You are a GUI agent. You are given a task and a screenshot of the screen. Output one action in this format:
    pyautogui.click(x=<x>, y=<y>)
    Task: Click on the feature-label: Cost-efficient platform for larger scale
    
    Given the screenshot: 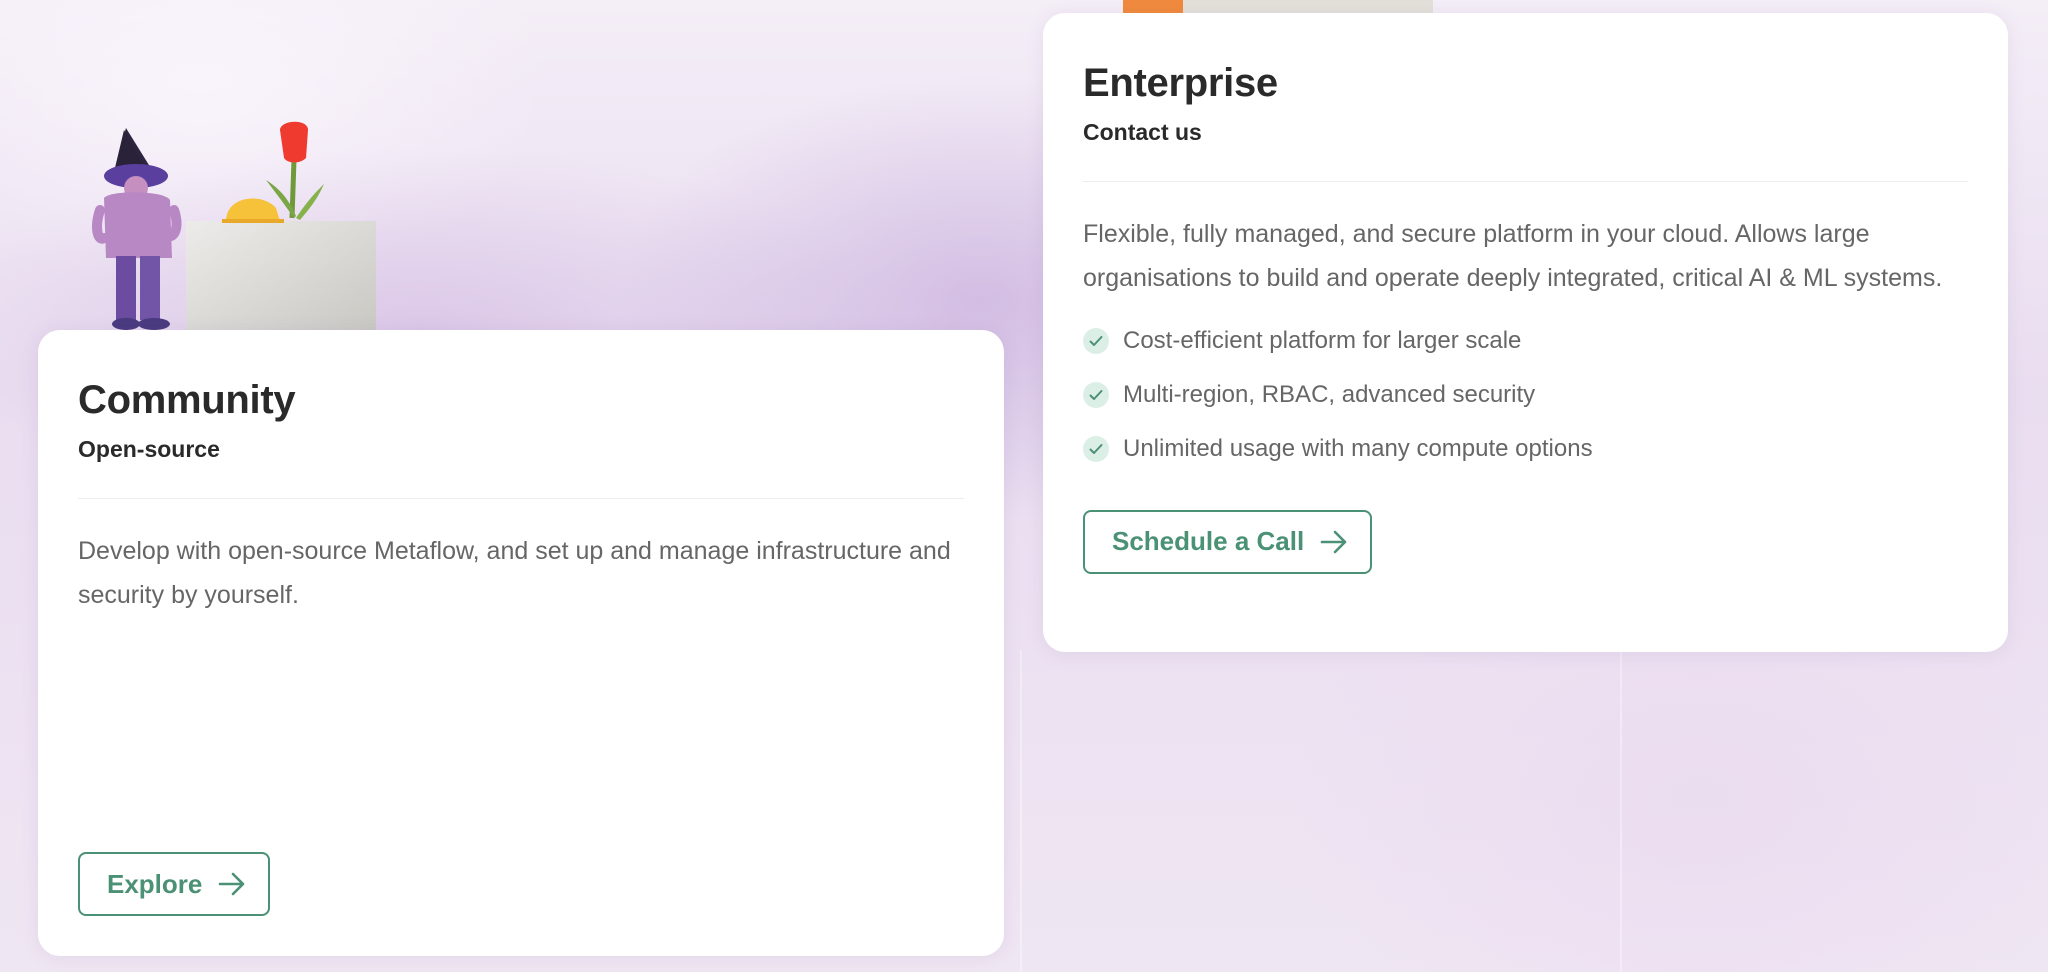 What is the action you would take?
    pyautogui.click(x=1322, y=340)
    